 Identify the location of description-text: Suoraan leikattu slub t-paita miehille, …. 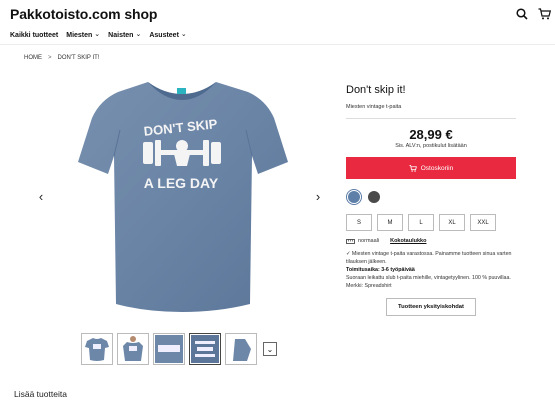
(428, 281).